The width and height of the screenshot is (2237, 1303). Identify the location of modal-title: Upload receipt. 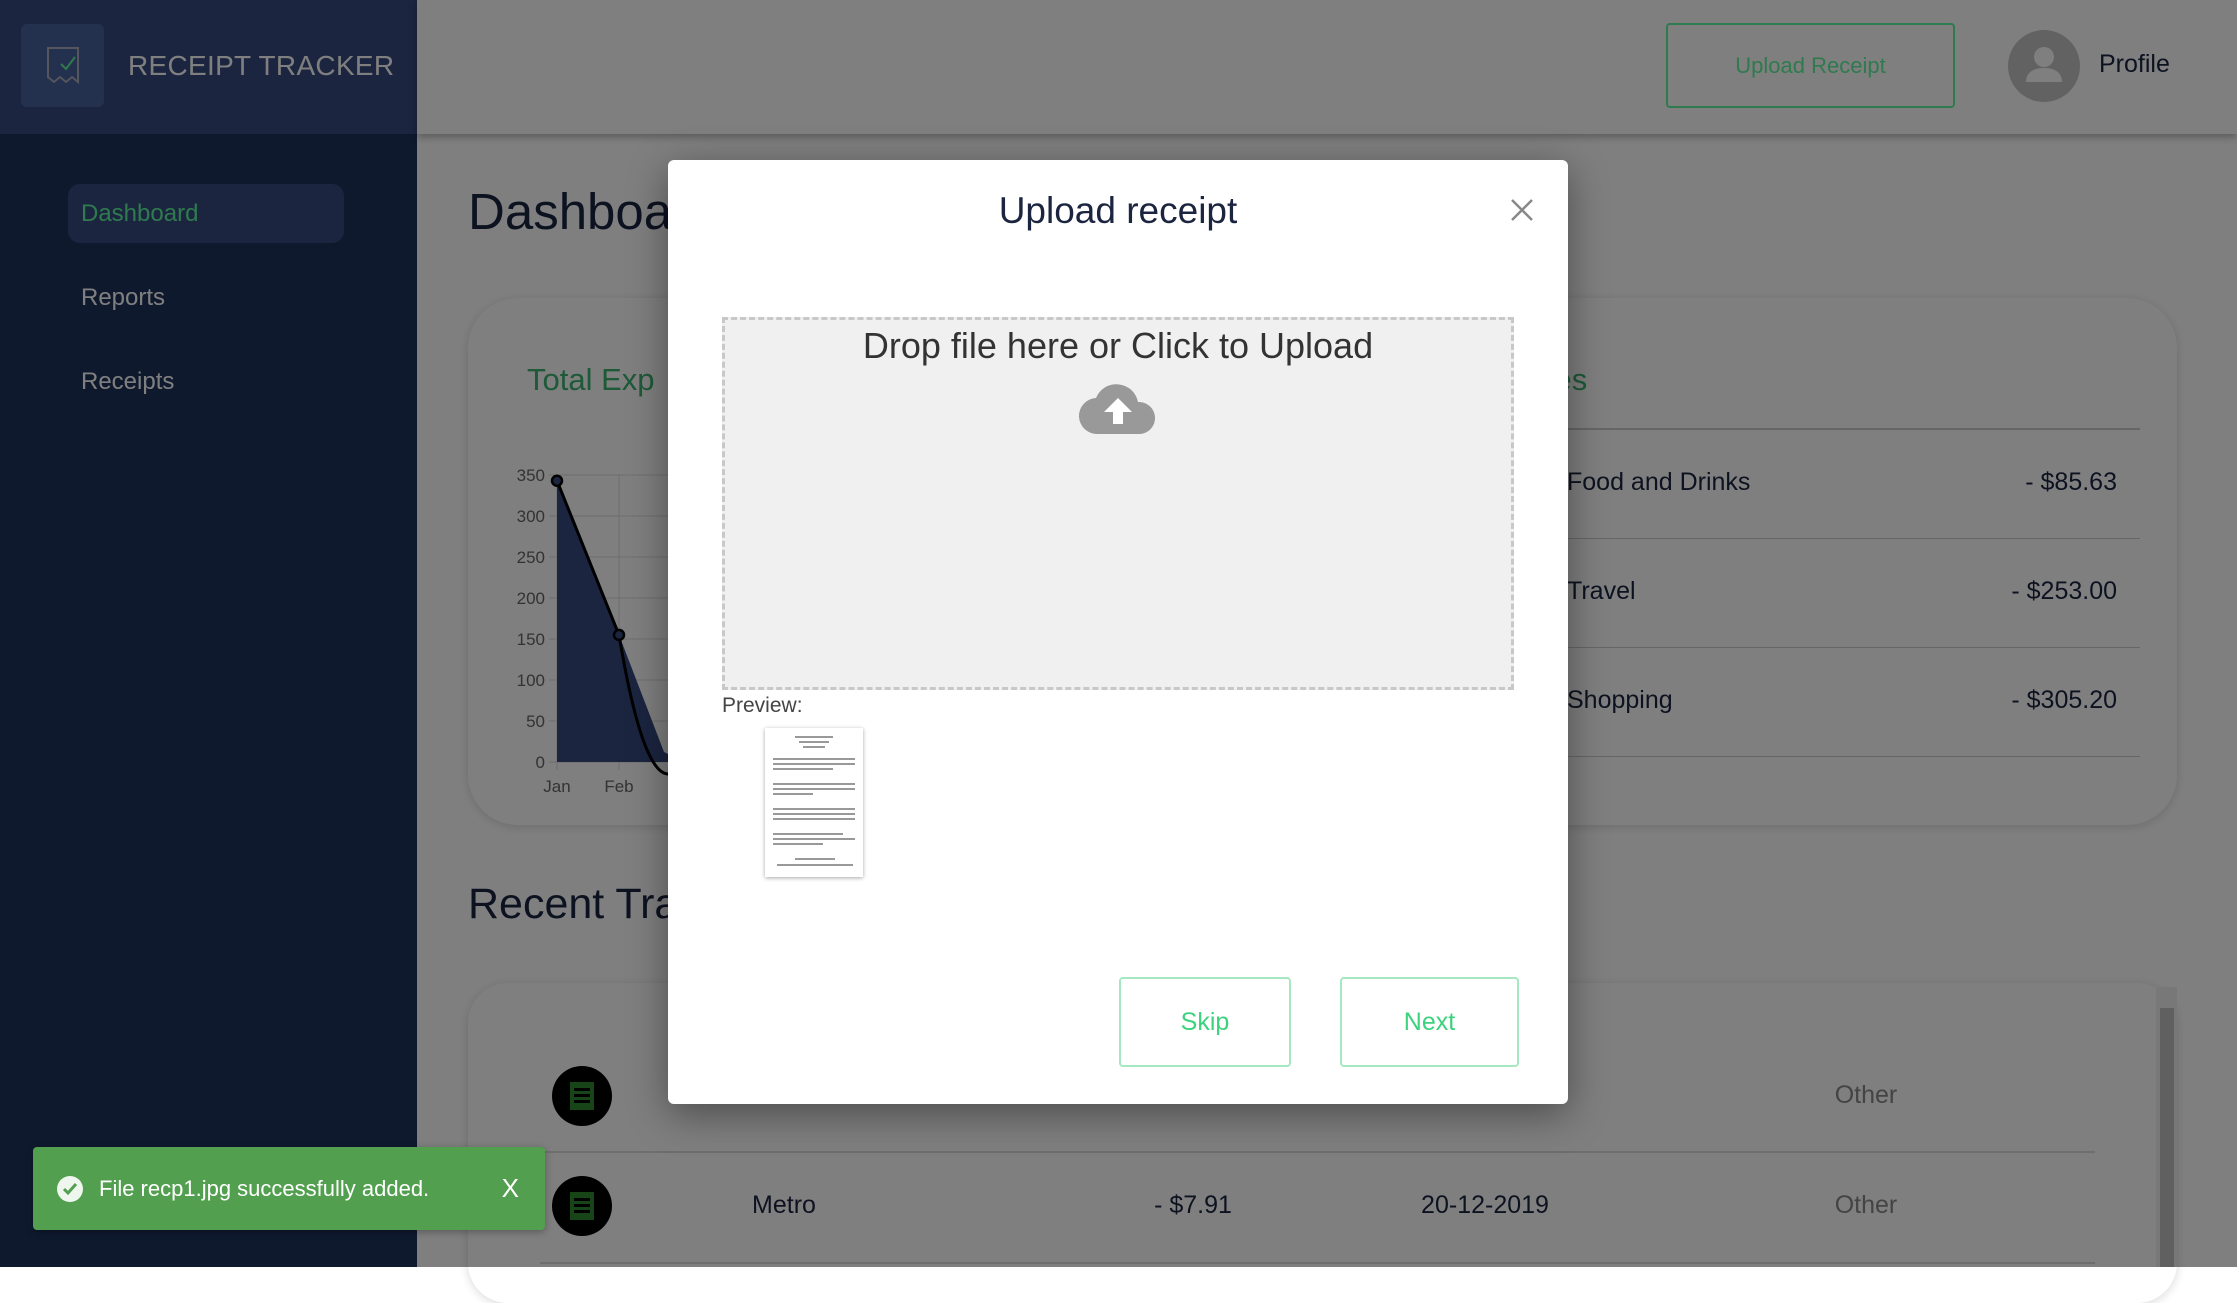
(1118, 210).